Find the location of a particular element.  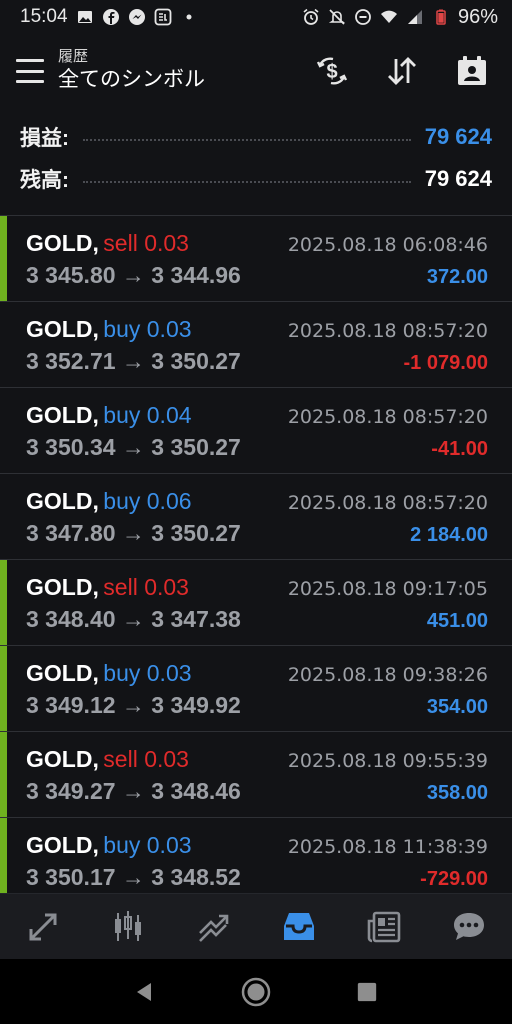

mute-icon is located at coordinates (337, 17).